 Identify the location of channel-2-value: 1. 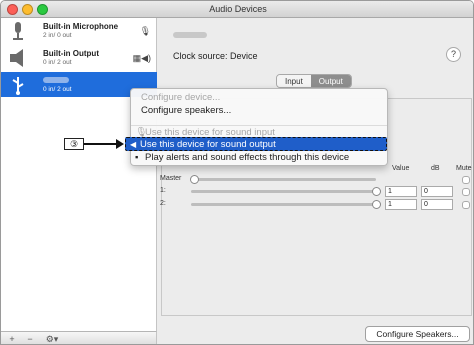
(401, 204).